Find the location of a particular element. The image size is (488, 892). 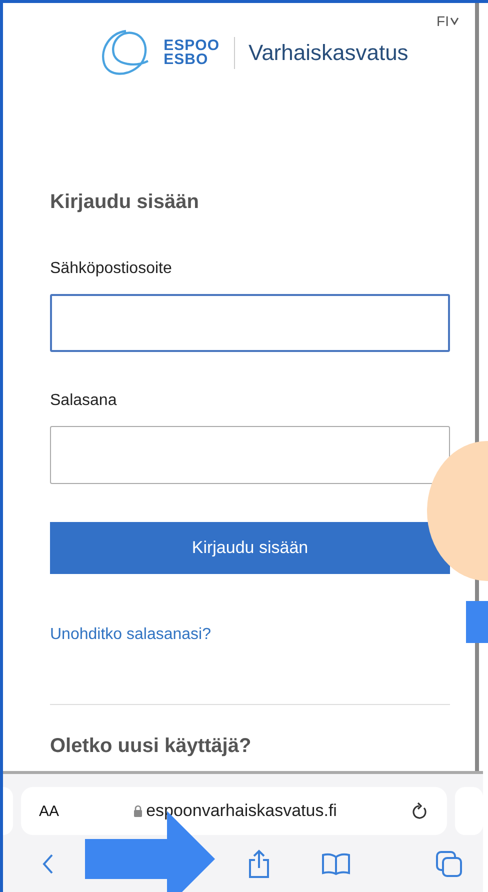

logo-text: ESPOO is located at coordinates (192, 46).